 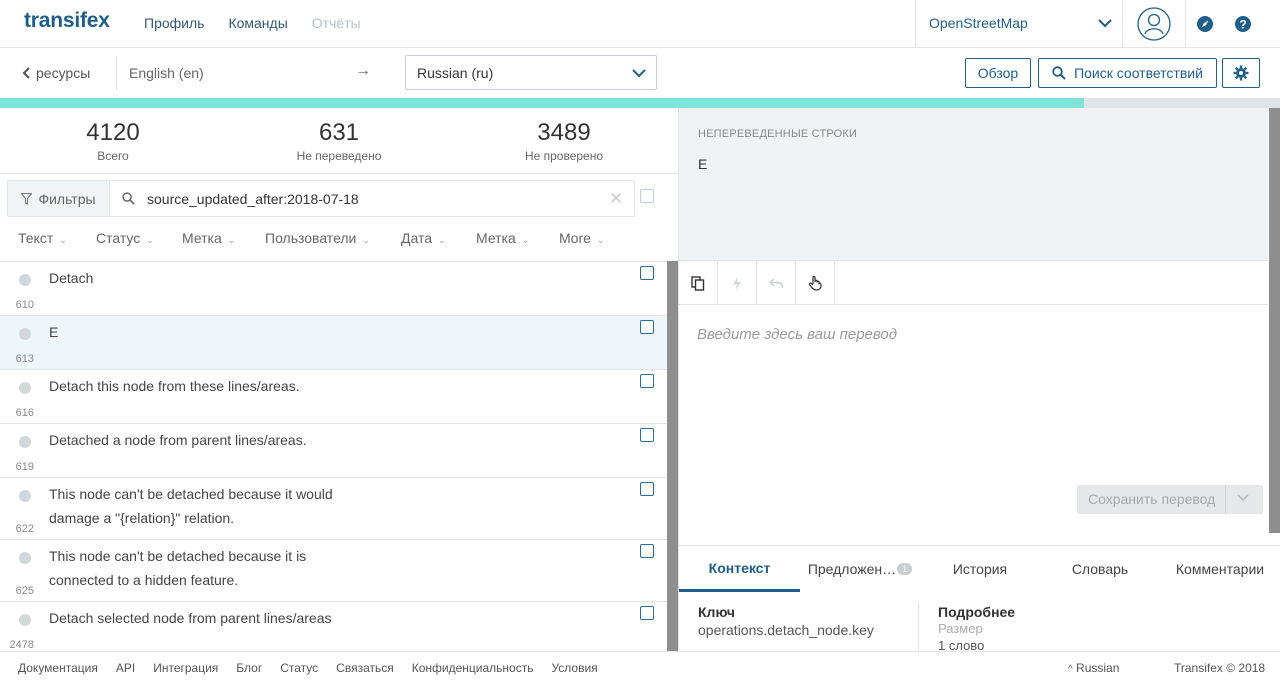 I want to click on source-string-panel: НЕПЕРЕВЕДЕННЫЕ СТРОКИ E, so click(x=973, y=184).